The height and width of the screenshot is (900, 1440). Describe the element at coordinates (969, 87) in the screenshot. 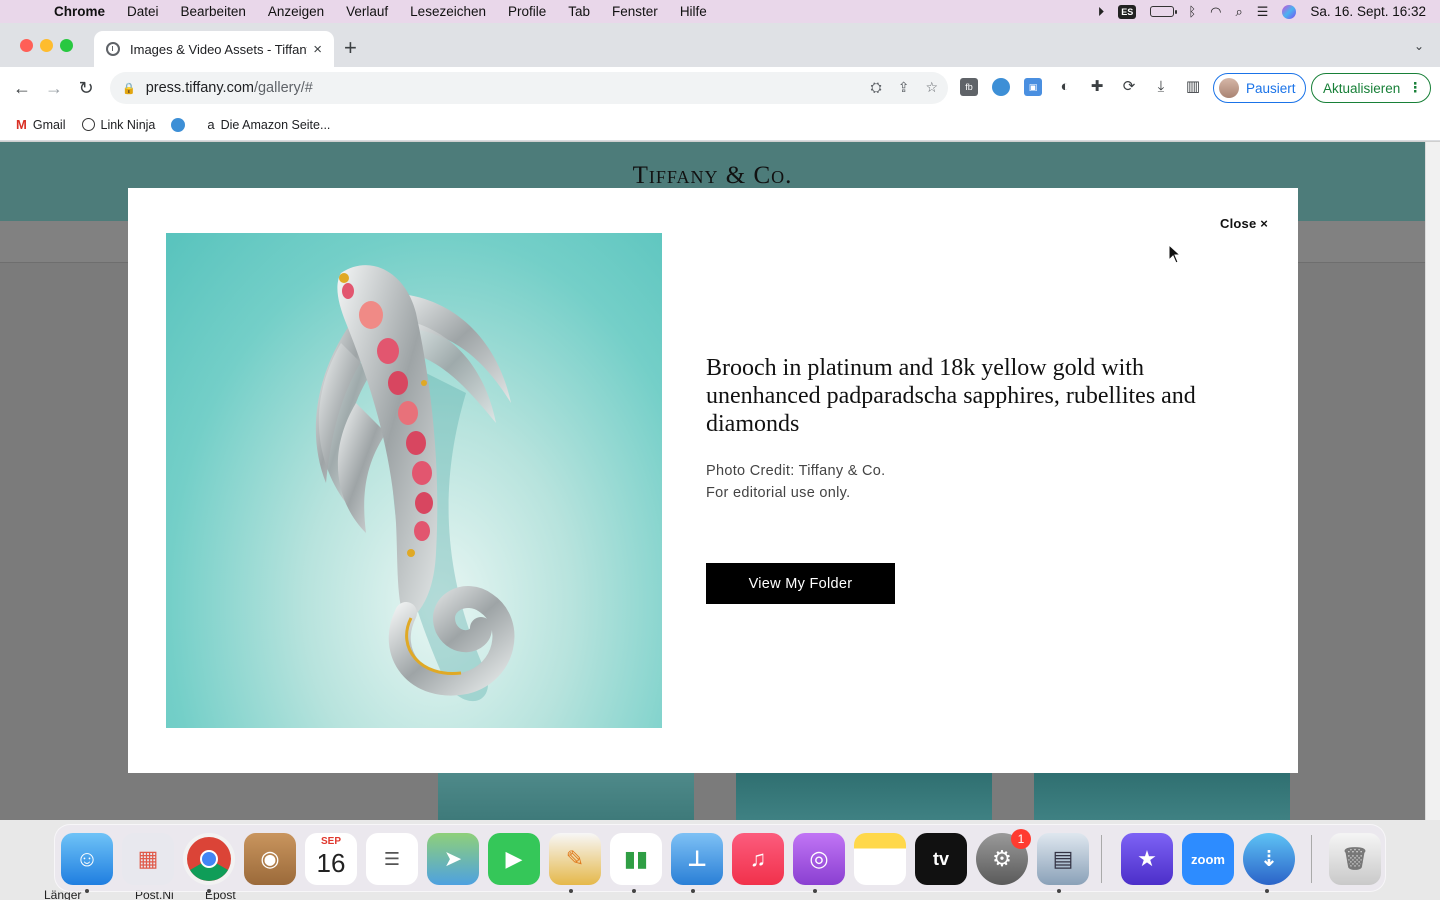

I see `extension-1-icon: fb` at that location.